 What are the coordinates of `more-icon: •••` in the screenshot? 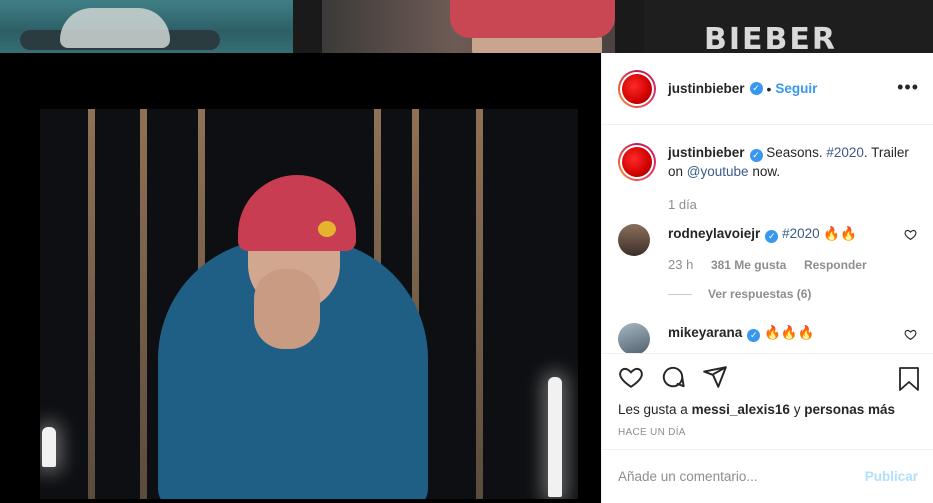 It's located at (908, 87).